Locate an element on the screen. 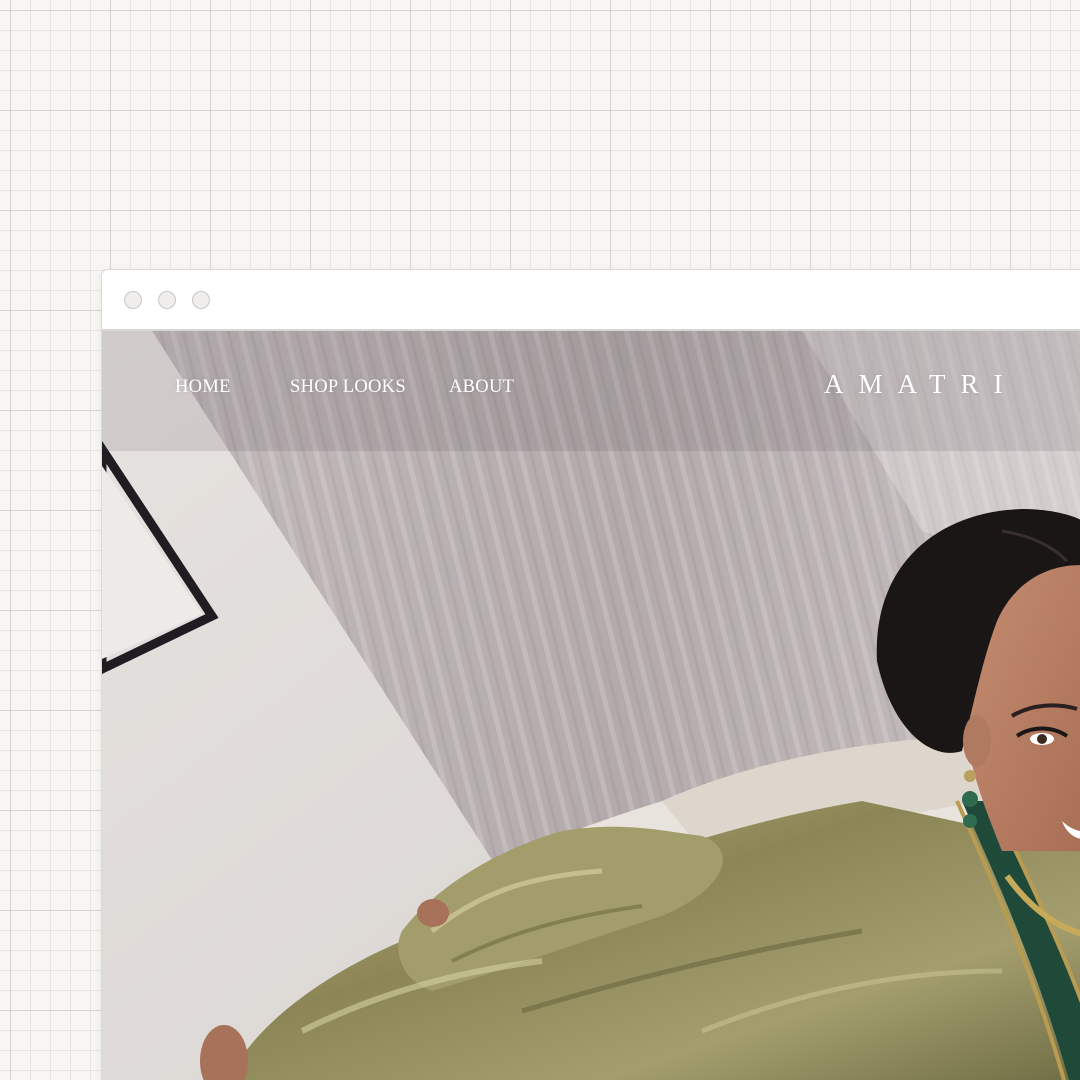 The width and height of the screenshot is (1080, 1080). nav-home-link: HOME is located at coordinates (203, 387).